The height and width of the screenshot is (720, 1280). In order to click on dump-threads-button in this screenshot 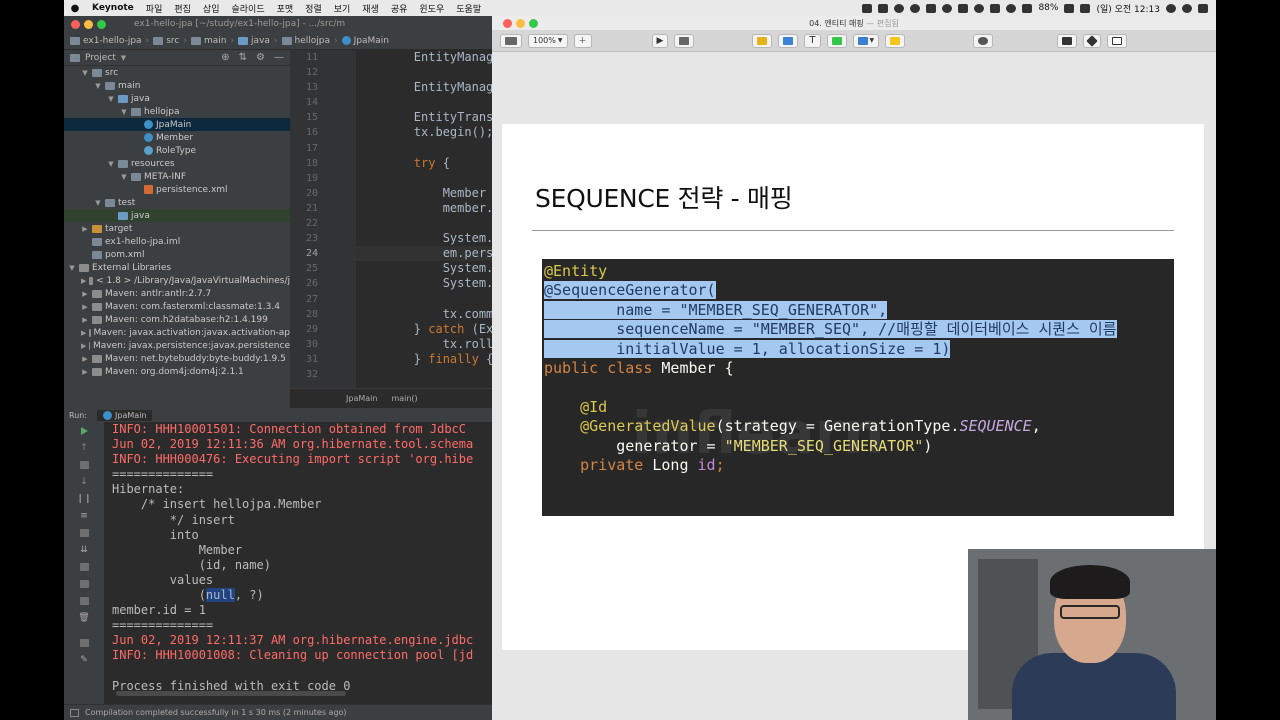, I will do `click(84, 532)`.